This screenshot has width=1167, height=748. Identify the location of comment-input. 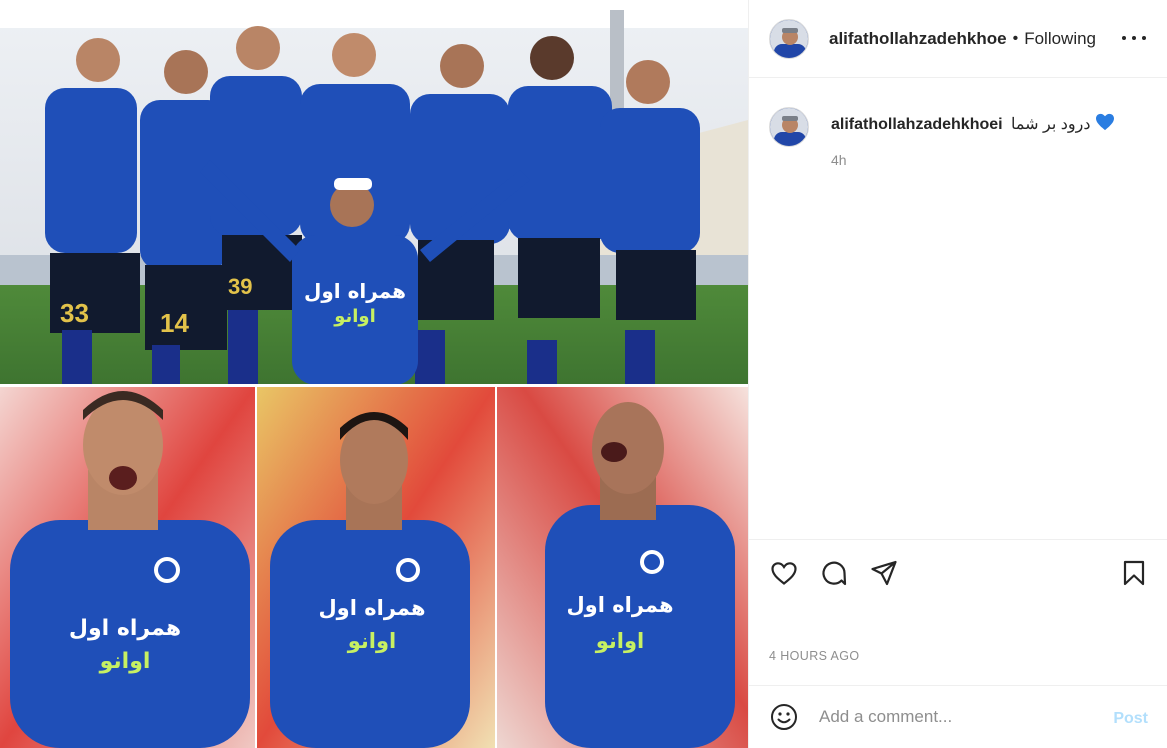
(959, 717).